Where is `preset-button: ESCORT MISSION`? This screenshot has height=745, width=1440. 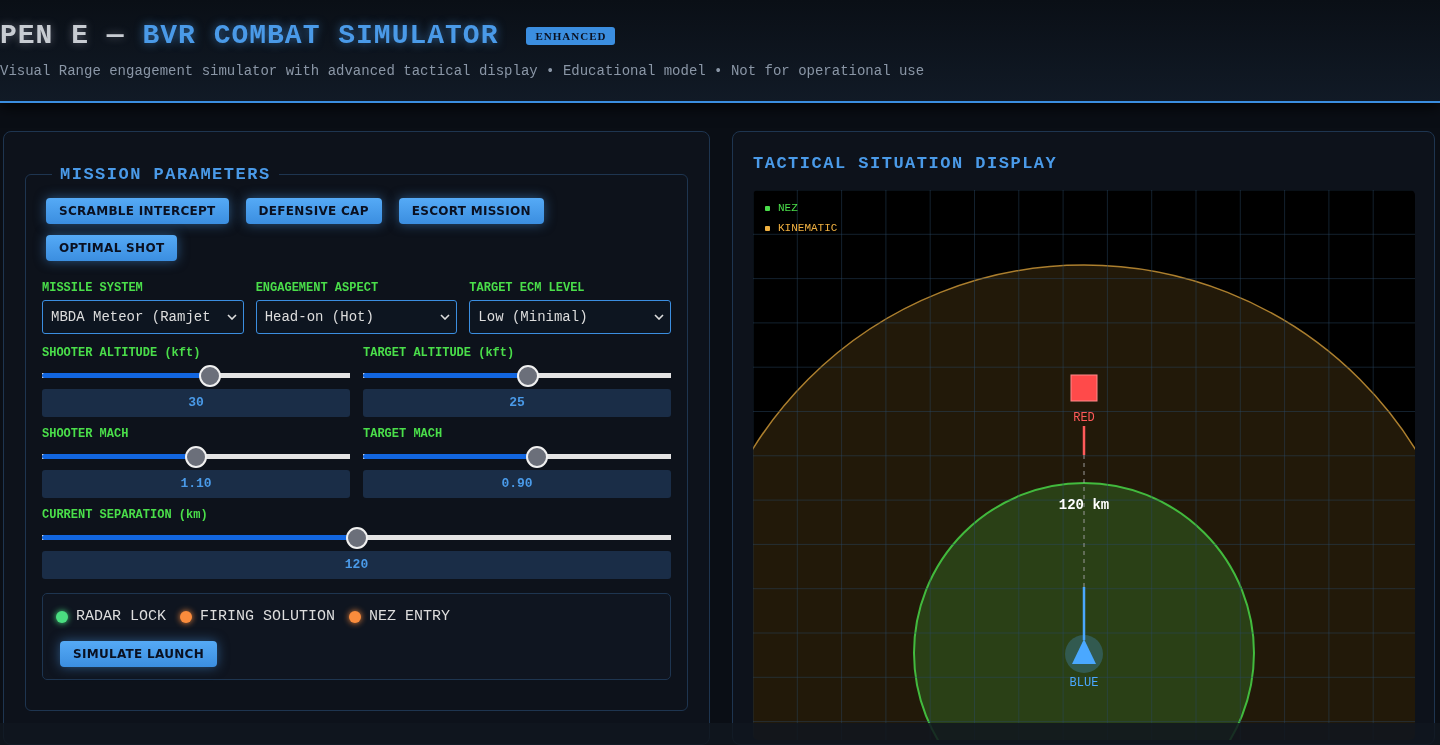
preset-button: ESCORT MISSION is located at coordinates (471, 211).